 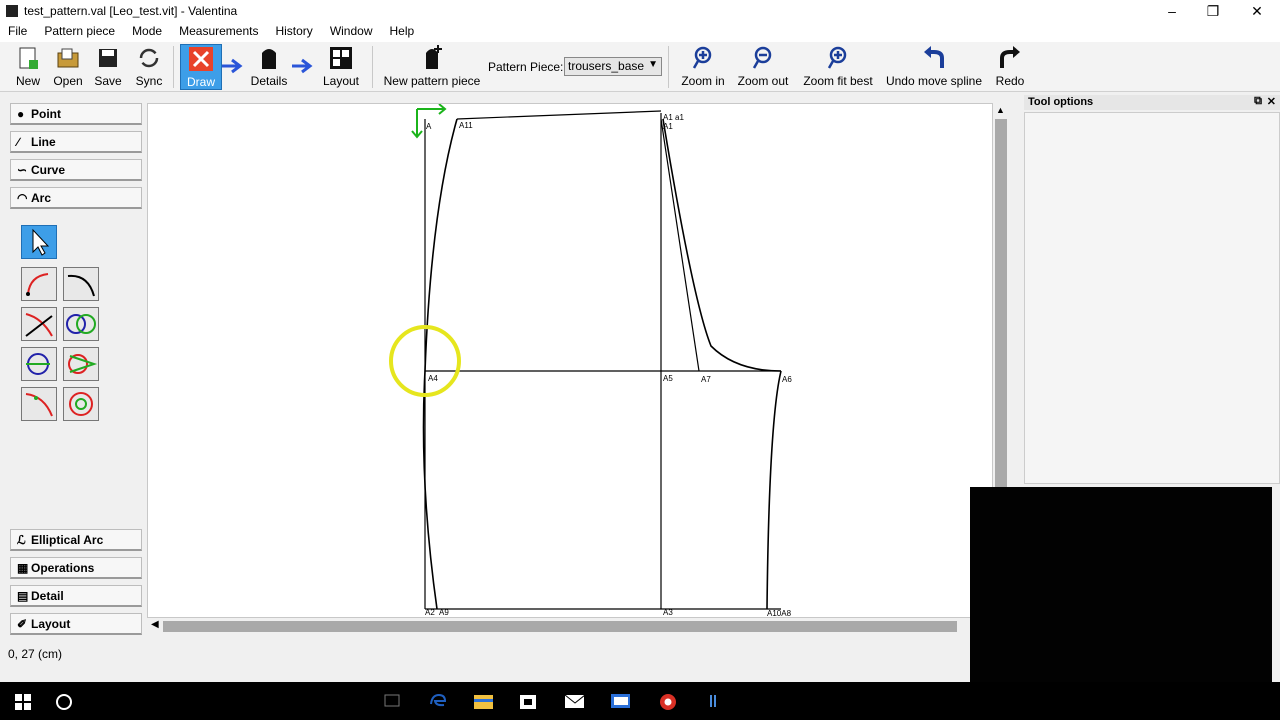 What do you see at coordinates (18, 32) in the screenshot?
I see `menu-file: File` at bounding box center [18, 32].